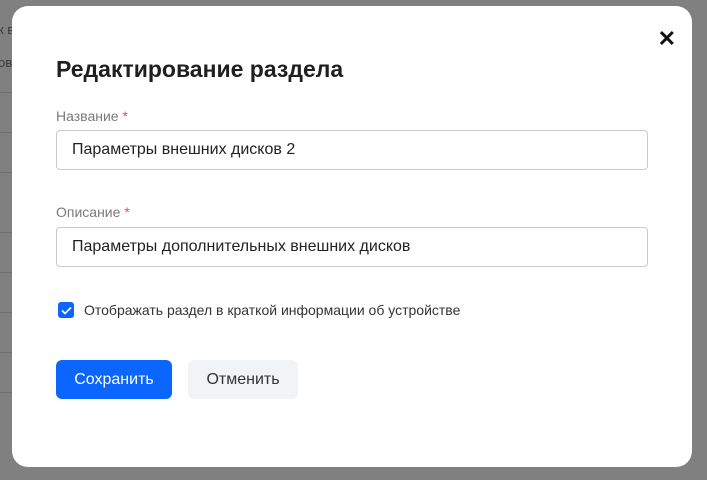 This screenshot has width=707, height=480. What do you see at coordinates (88, 212) in the screenshot?
I see `description-label-text: Описание` at bounding box center [88, 212].